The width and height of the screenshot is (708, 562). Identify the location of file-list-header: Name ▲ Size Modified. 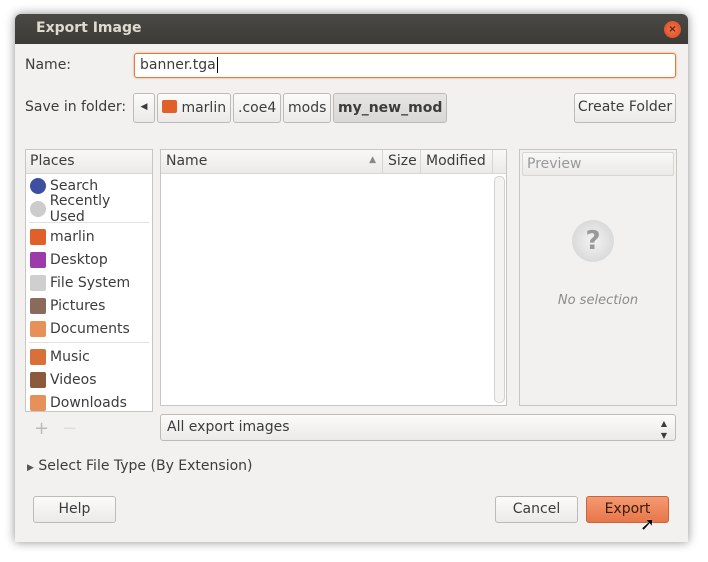
(333, 162).